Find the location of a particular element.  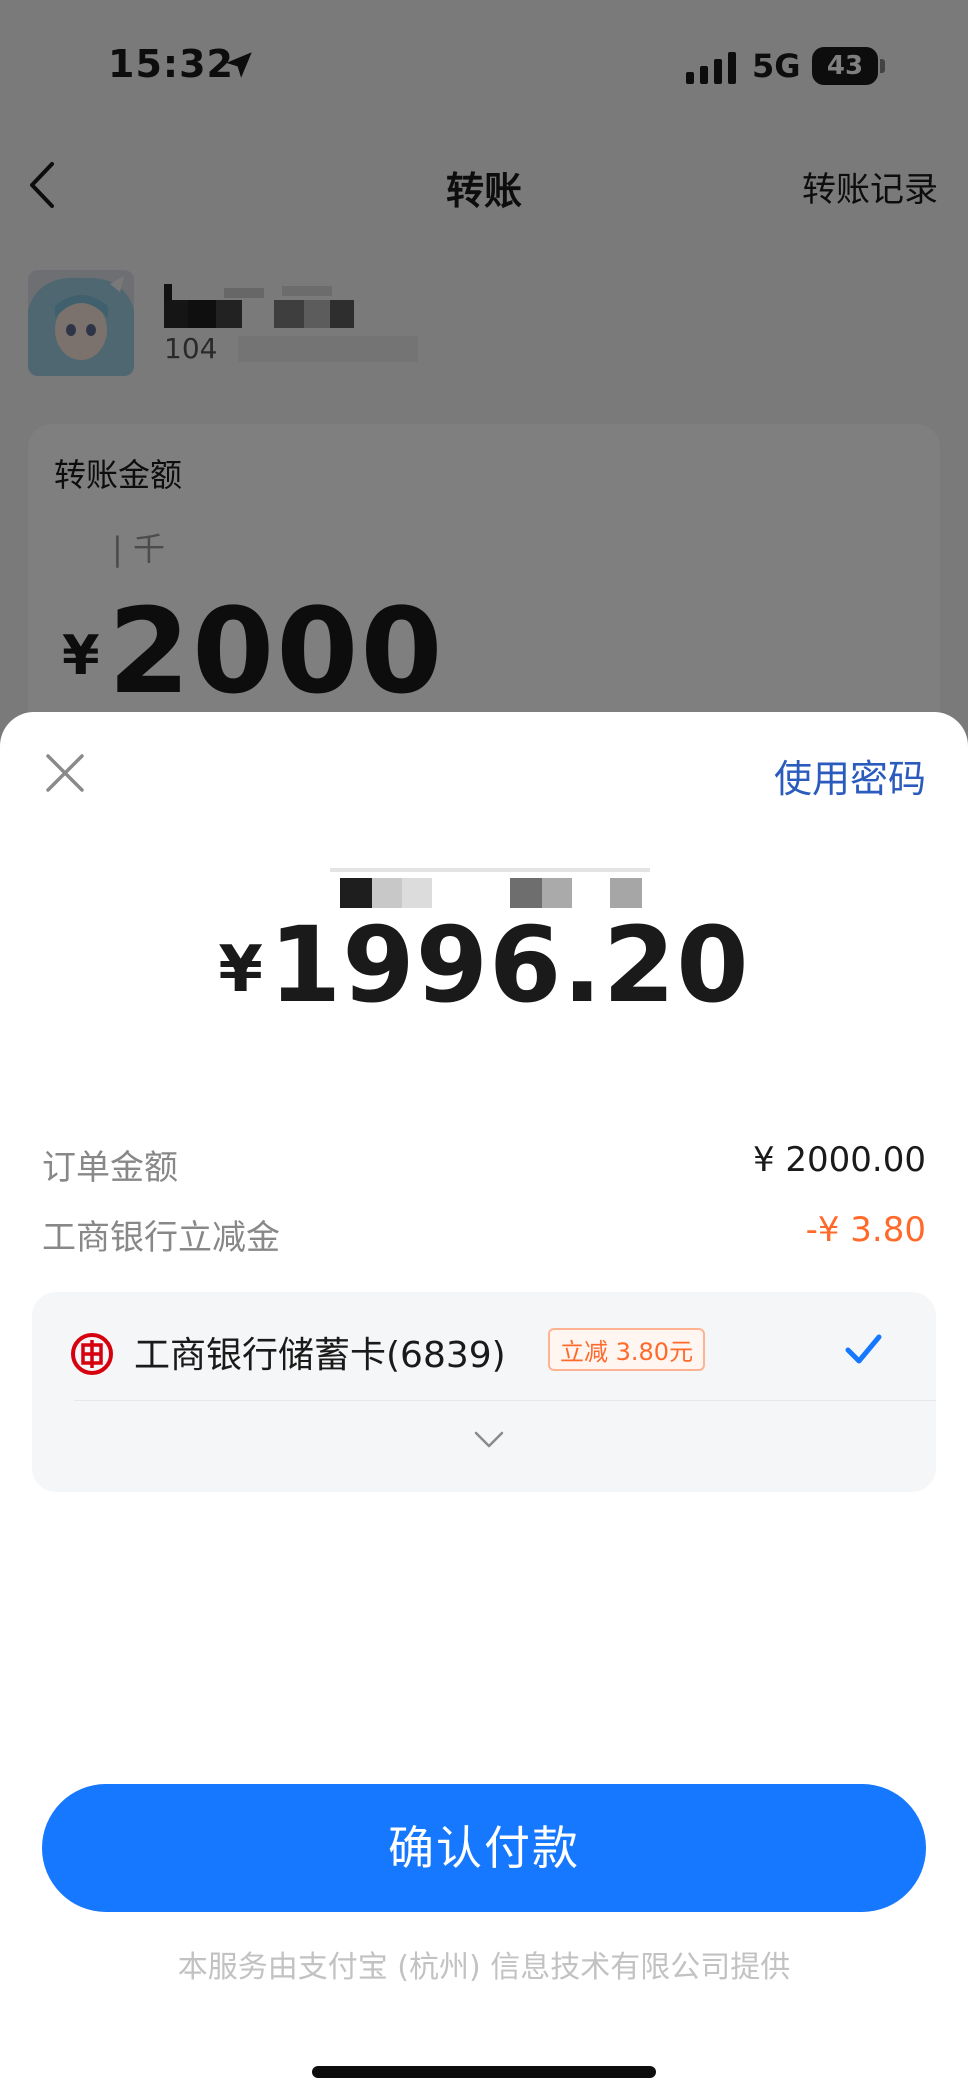

chevron-down-icon is located at coordinates (489, 1439).